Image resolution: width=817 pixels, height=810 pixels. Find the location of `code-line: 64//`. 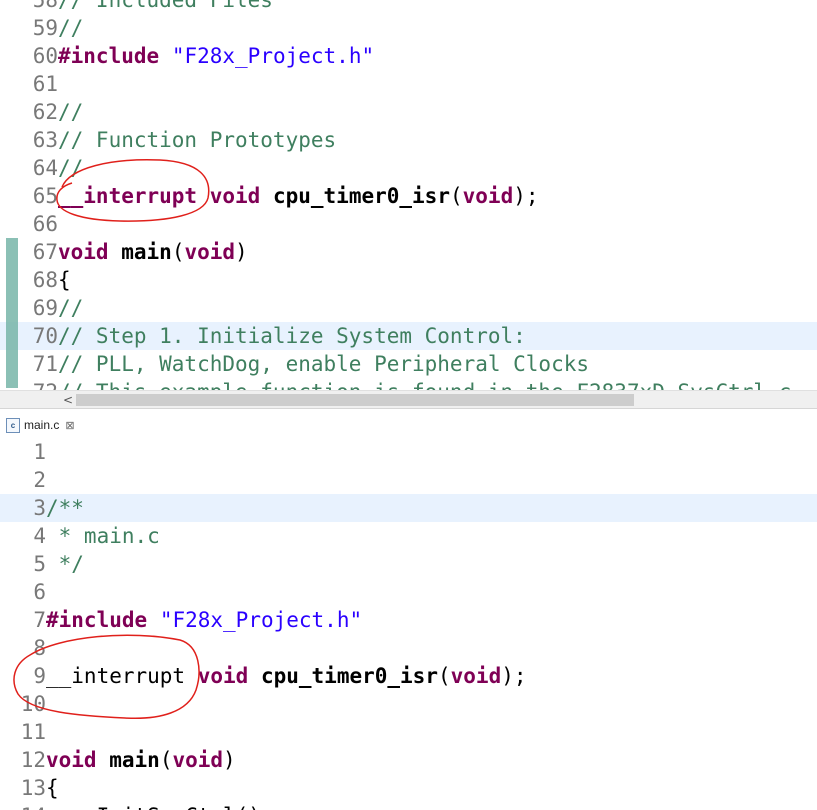

code-line: 64// is located at coordinates (408, 168).